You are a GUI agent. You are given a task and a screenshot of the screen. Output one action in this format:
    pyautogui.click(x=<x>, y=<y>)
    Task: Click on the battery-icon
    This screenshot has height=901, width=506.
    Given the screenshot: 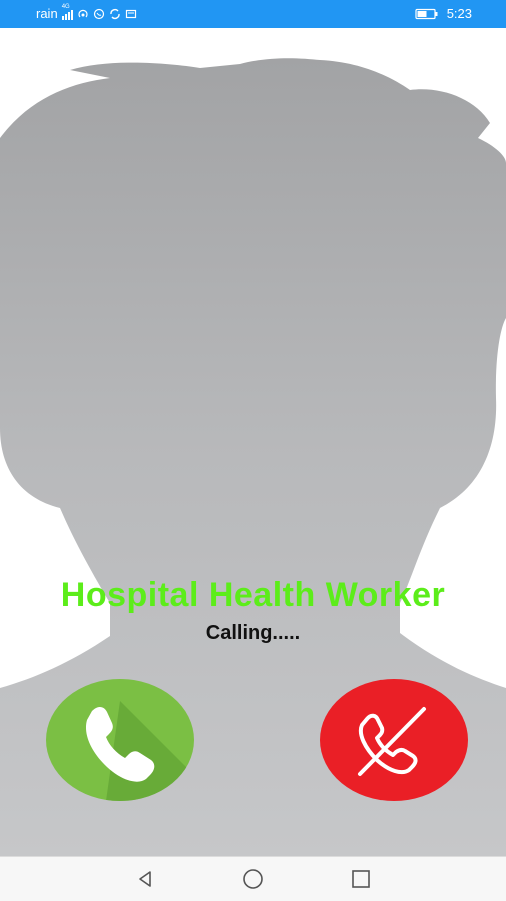 What is the action you would take?
    pyautogui.click(x=426, y=13)
    